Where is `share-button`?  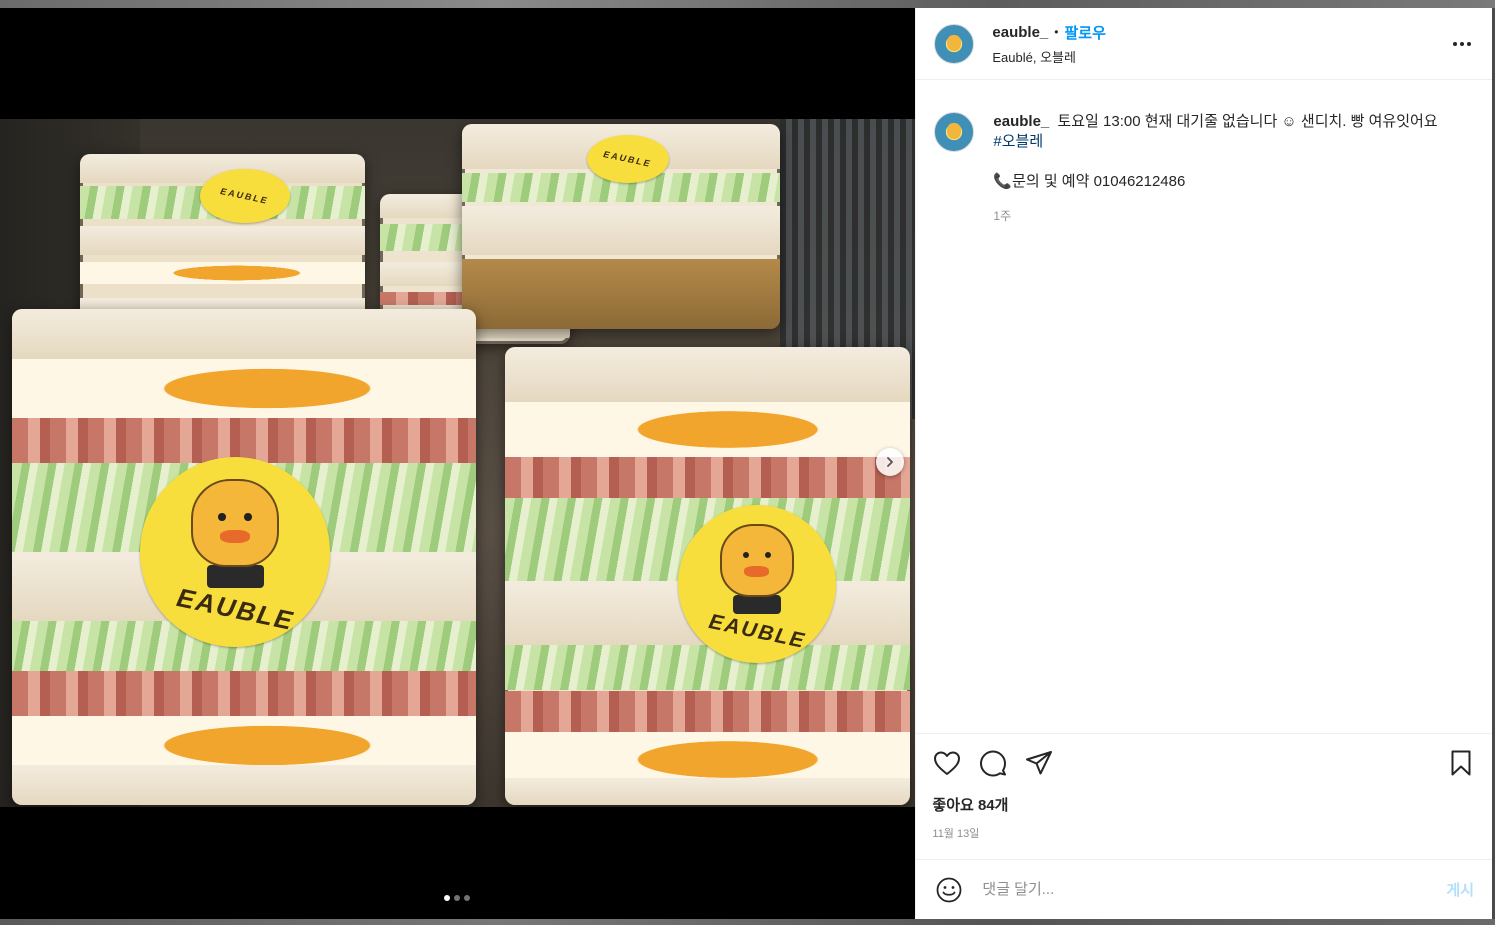 share-button is located at coordinates (1039, 763).